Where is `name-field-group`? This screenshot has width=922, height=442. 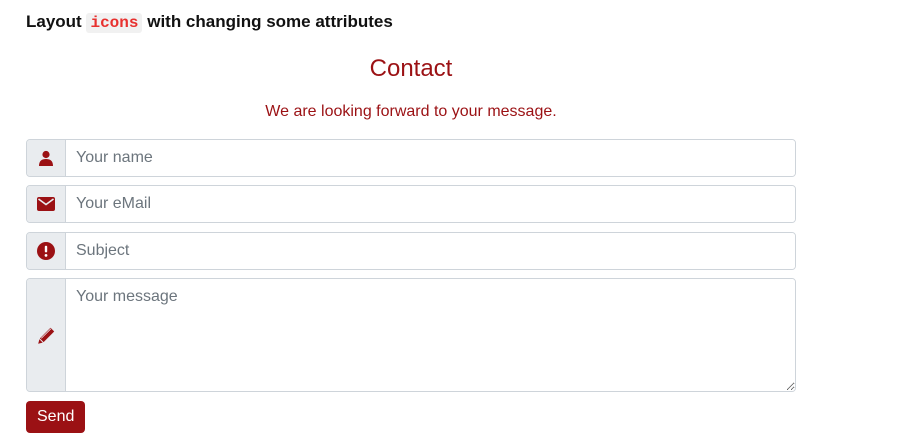
name-field-group is located at coordinates (411, 158).